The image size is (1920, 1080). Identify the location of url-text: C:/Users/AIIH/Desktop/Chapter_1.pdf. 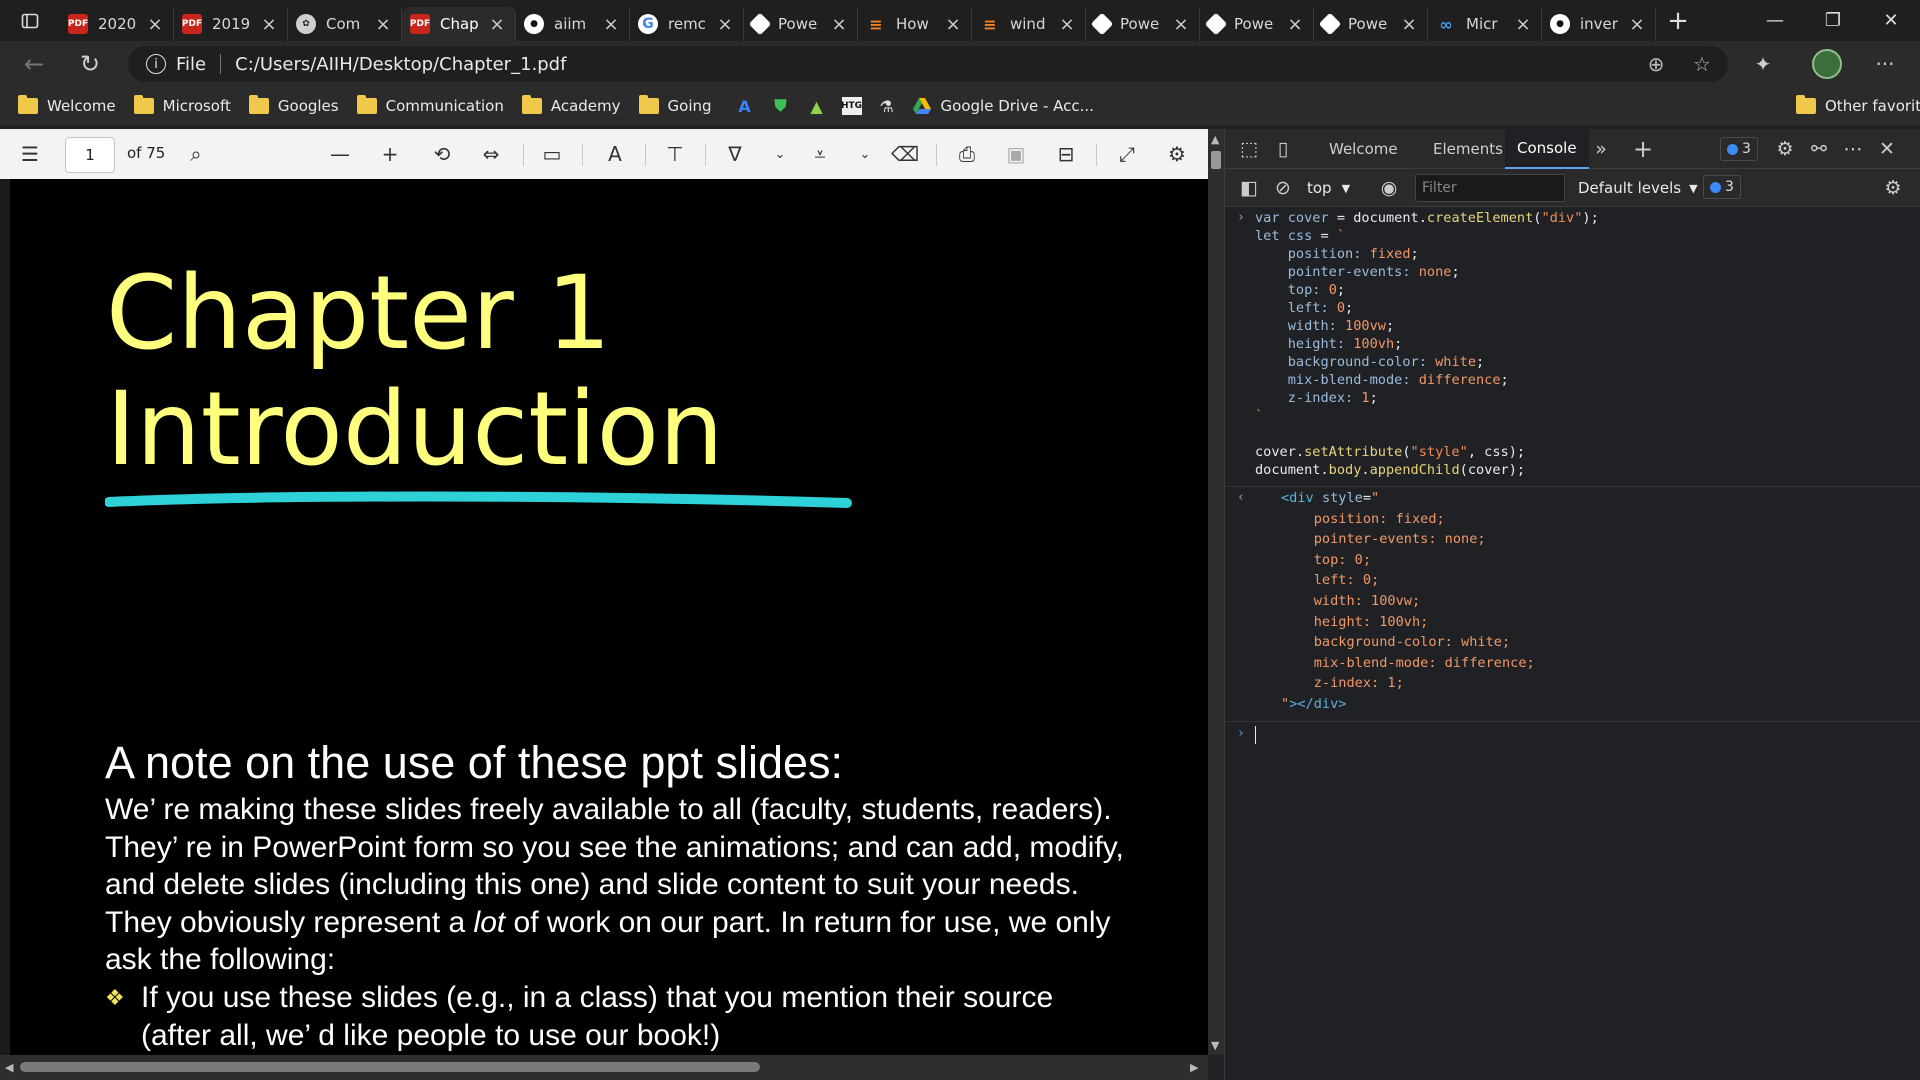
(400, 64).